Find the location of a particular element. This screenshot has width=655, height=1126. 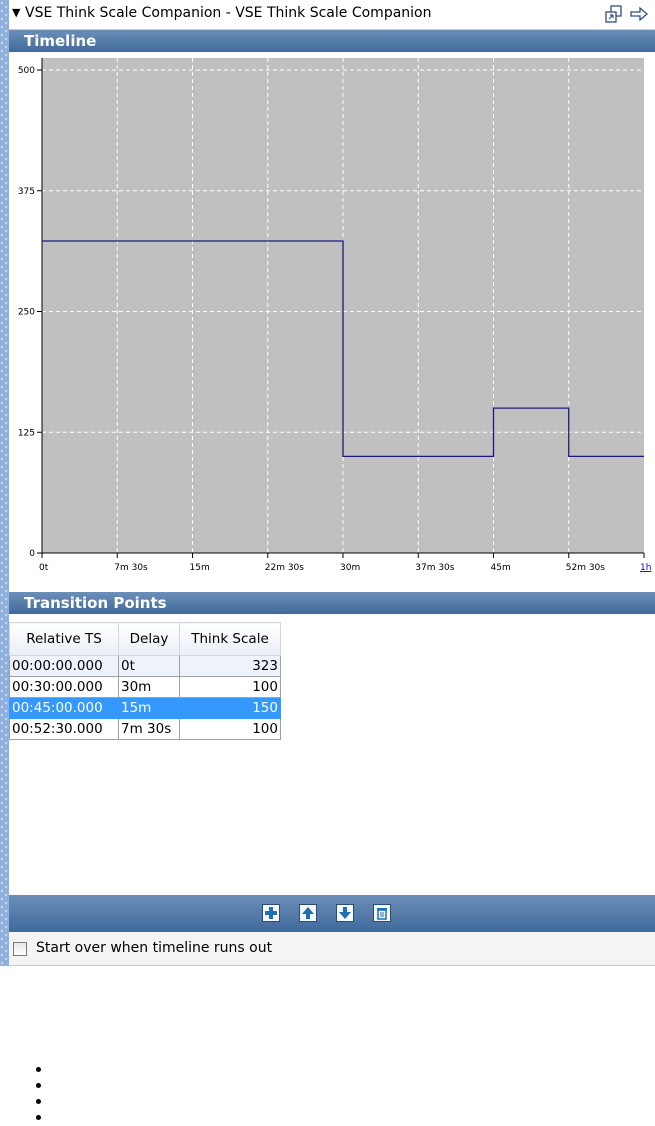

start-over-checkbox is located at coordinates (20, 949).